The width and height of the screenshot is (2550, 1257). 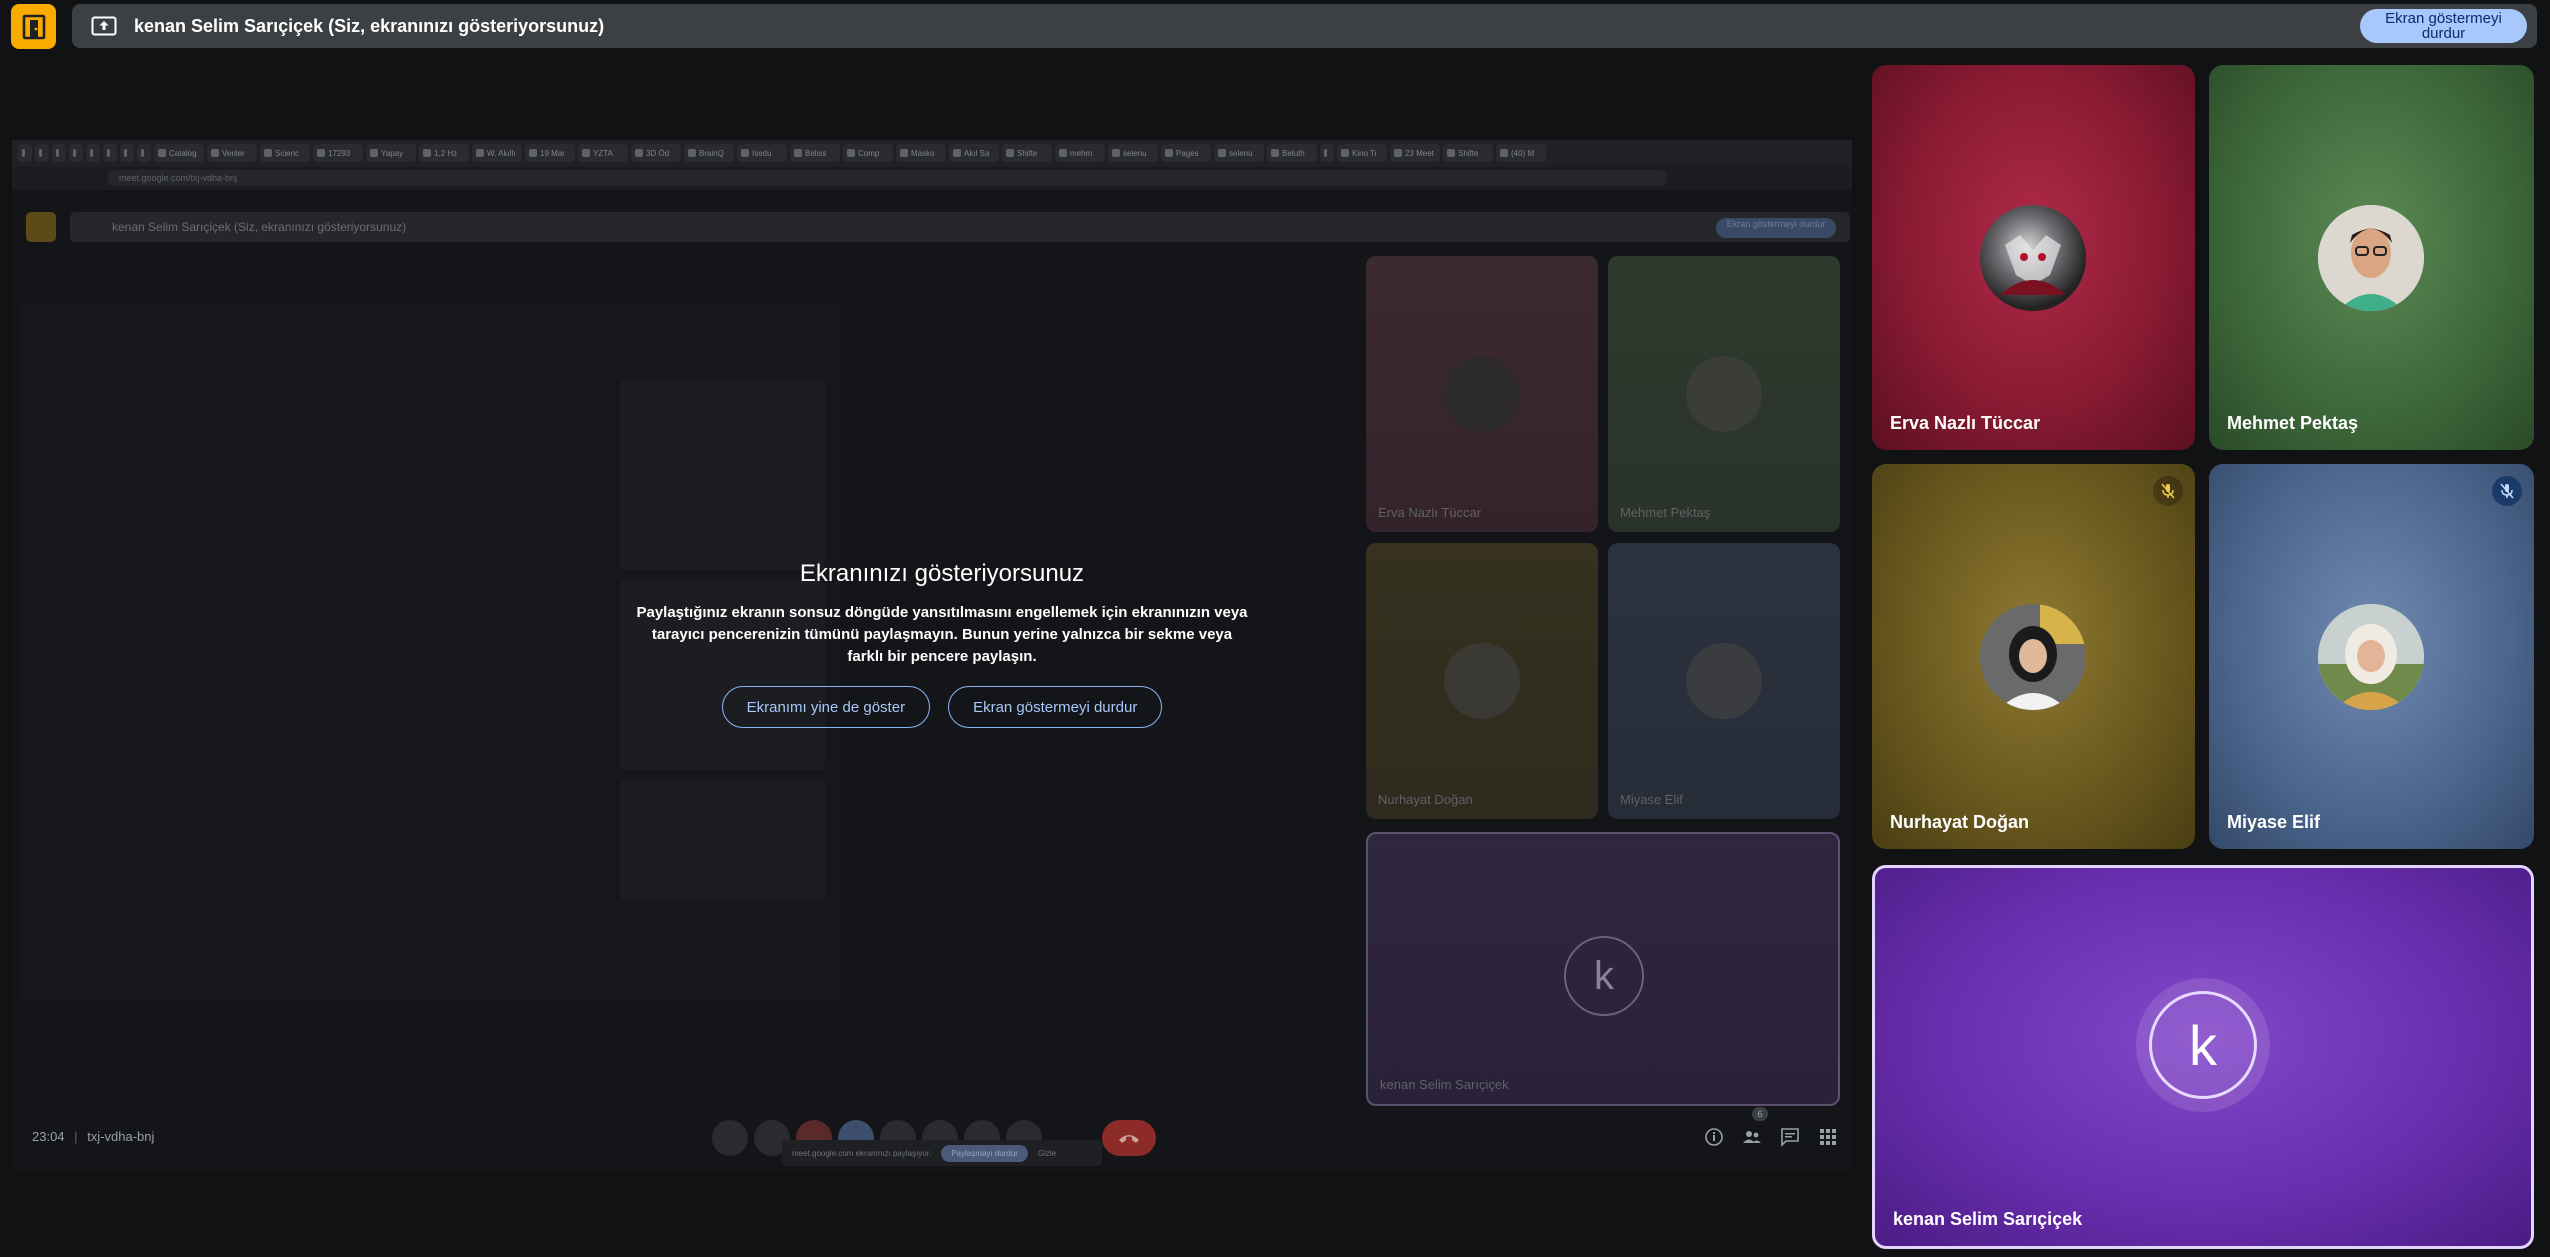 I want to click on phone-hangup-icon, so click(x=1129, y=1139).